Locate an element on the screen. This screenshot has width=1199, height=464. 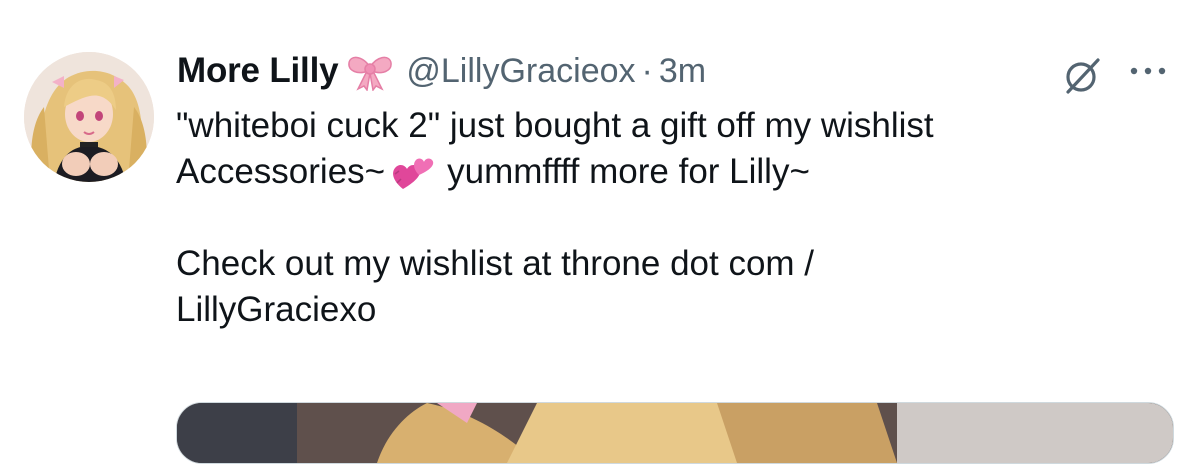
timestamp: 3m is located at coordinates (682, 71).